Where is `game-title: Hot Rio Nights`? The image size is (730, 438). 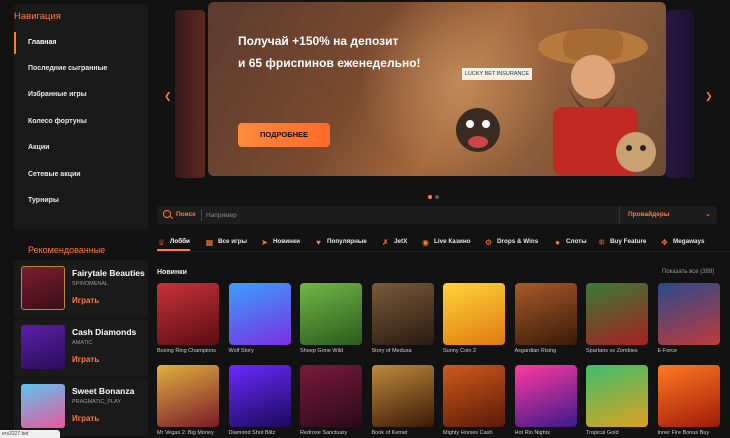
game-title: Hot Rio Nights is located at coordinates (532, 433).